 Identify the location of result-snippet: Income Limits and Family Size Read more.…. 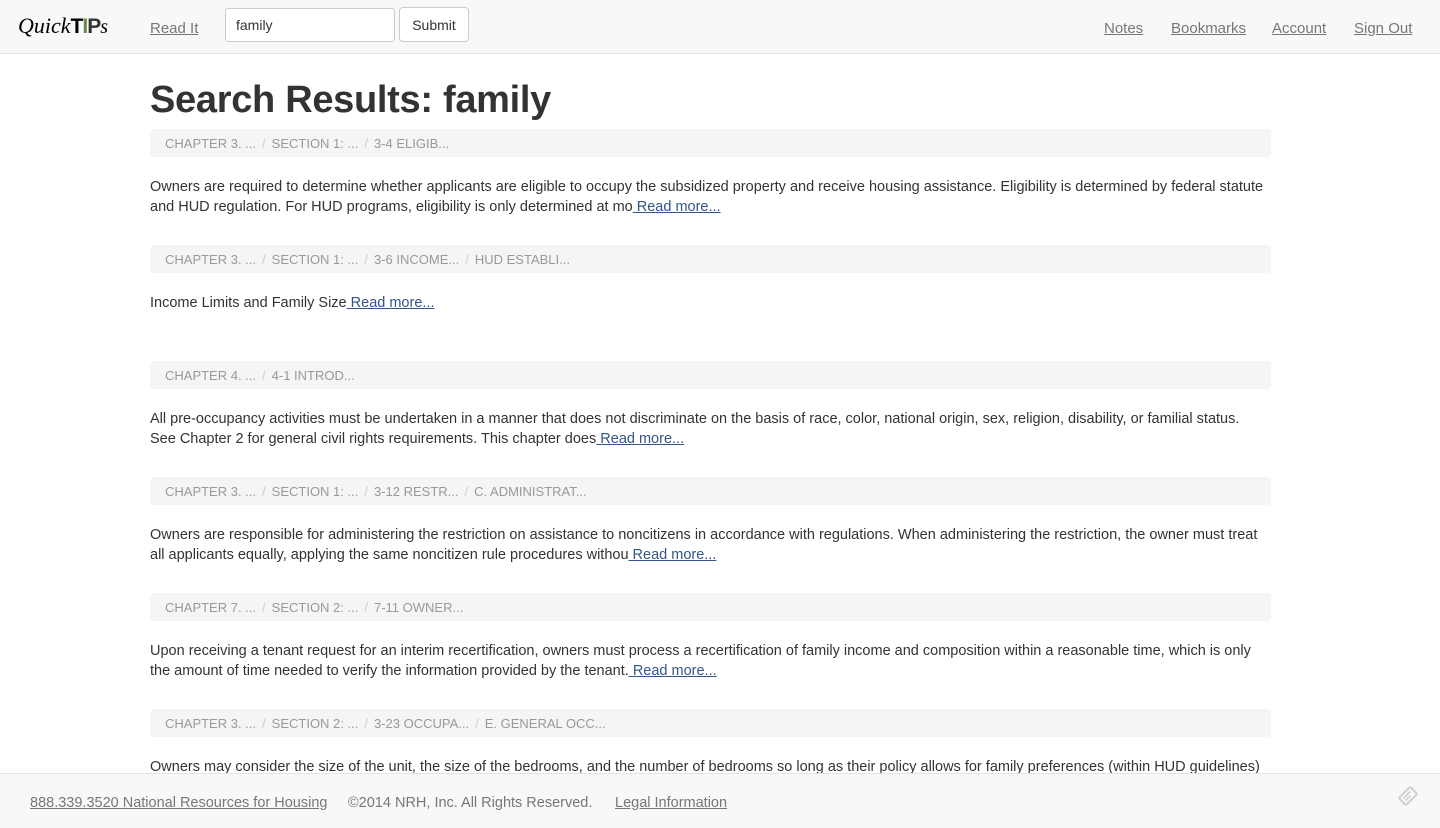
(710, 303).